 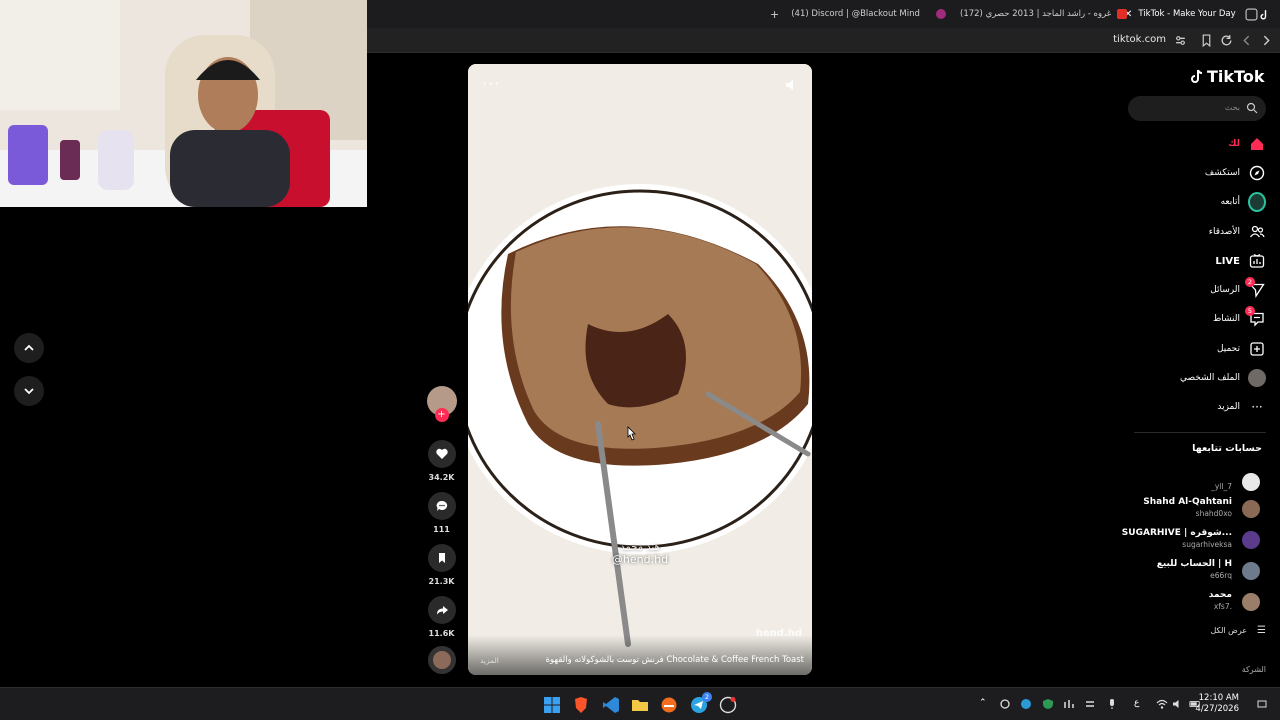 What do you see at coordinates (441, 404) in the screenshot?
I see `creator-avatar-button: +` at bounding box center [441, 404].